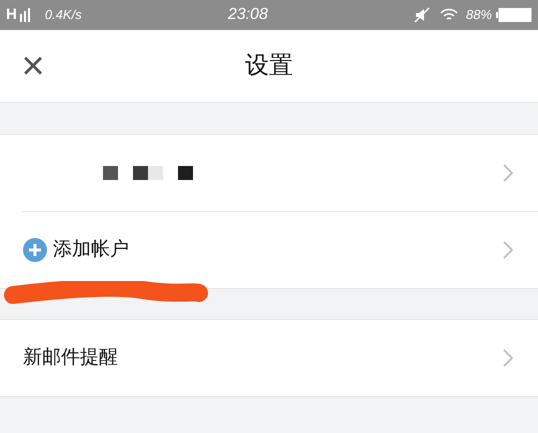 The height and width of the screenshot is (433, 538). I want to click on battery-percent: 88%, so click(479, 15).